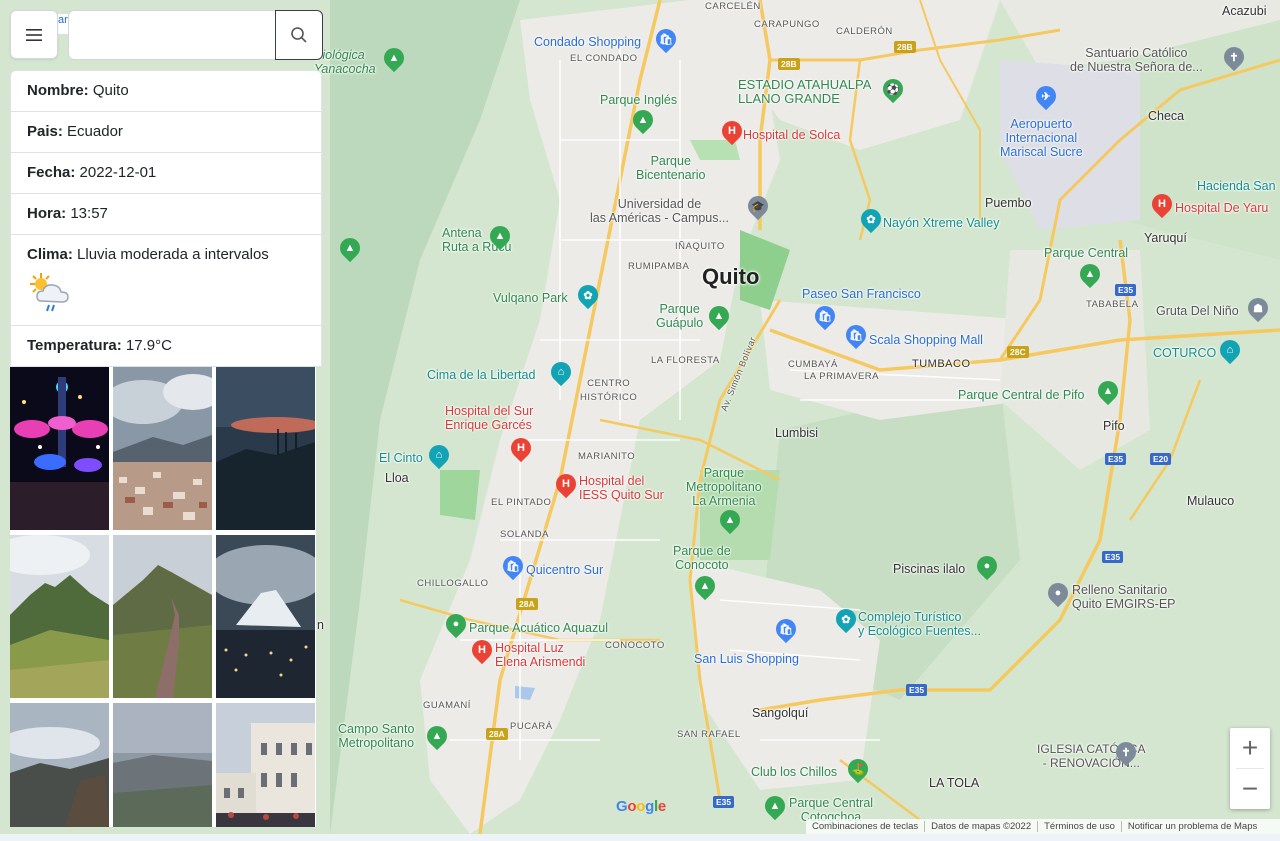 The image size is (1280, 841). I want to click on map-place-hospital-yaruqui: Hospital De Yaru, so click(1221, 208).